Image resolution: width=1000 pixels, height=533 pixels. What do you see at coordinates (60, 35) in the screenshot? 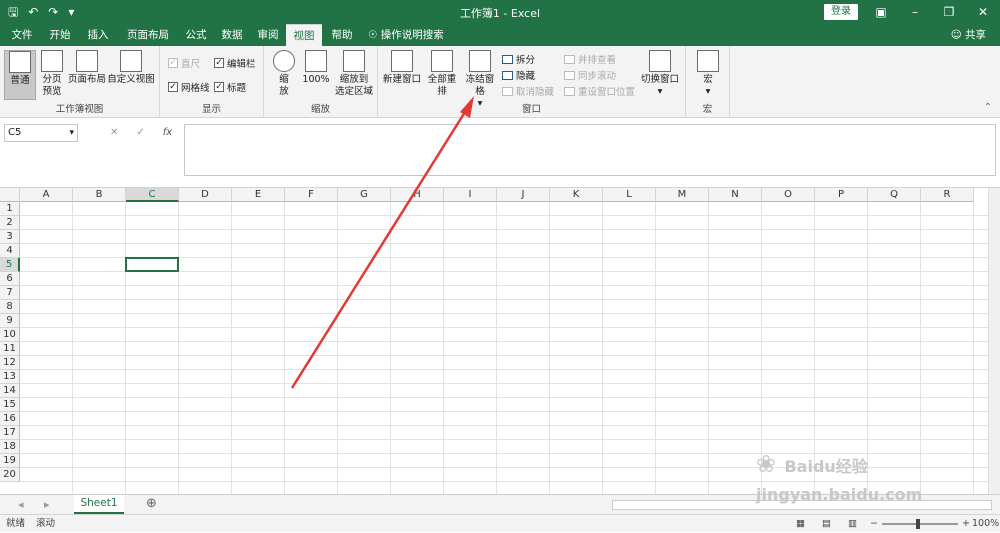
I see `tab-home: 开始` at bounding box center [60, 35].